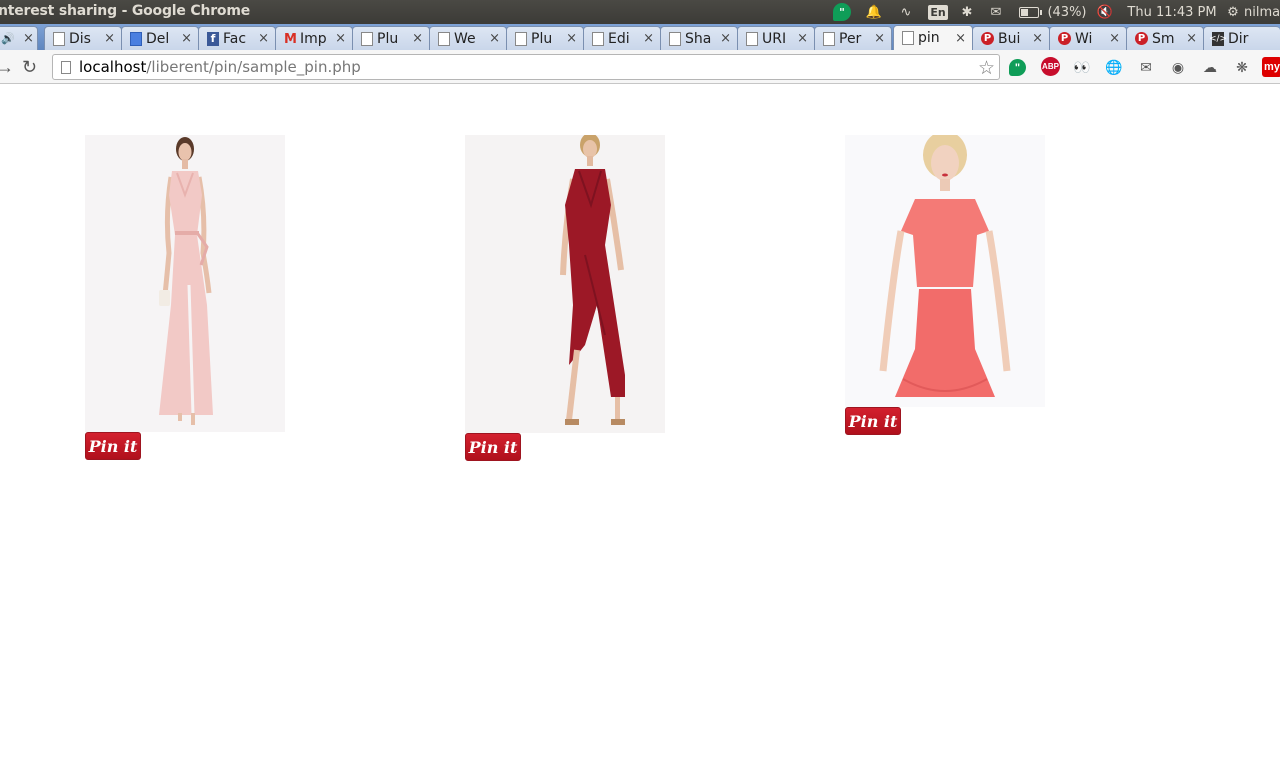 This screenshot has width=1280, height=768. What do you see at coordinates (7, 67) in the screenshot?
I see `forward-arrow-icon: →` at bounding box center [7, 67].